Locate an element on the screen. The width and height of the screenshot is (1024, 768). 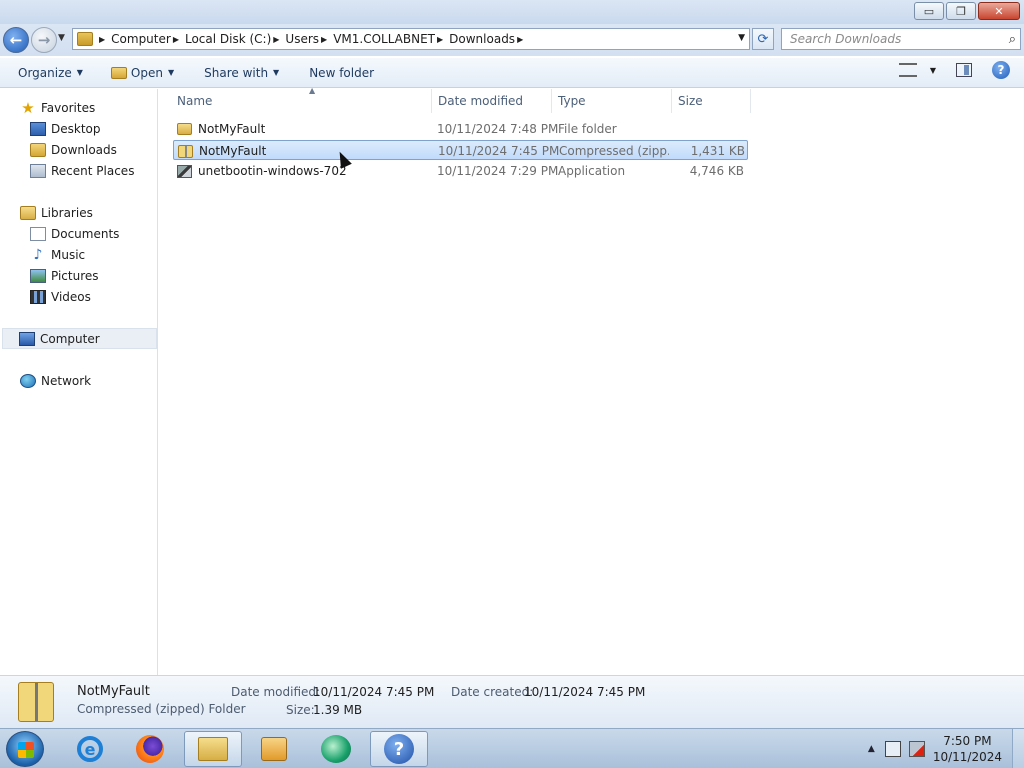
recent-pages-dropdown: ▼ is located at coordinates (61, 38).